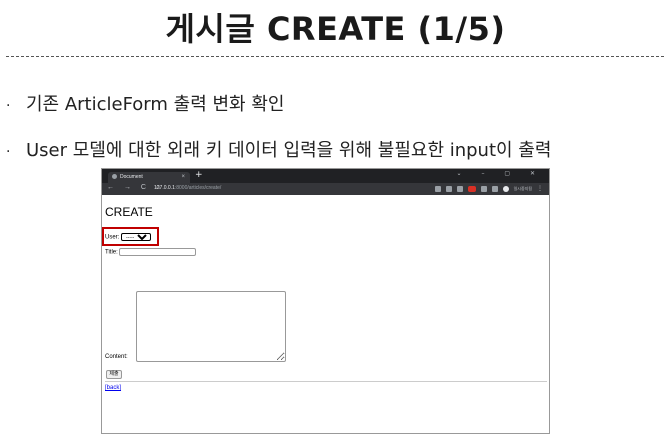 The width and height of the screenshot is (671, 434). I want to click on star-icon, so click(459, 188).